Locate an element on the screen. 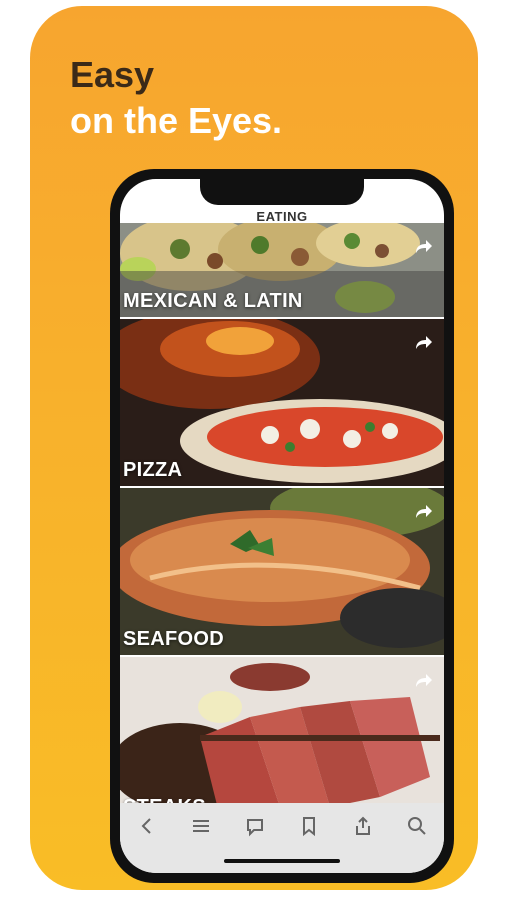 This screenshot has height=900, width=507. back-icon is located at coordinates (147, 826).